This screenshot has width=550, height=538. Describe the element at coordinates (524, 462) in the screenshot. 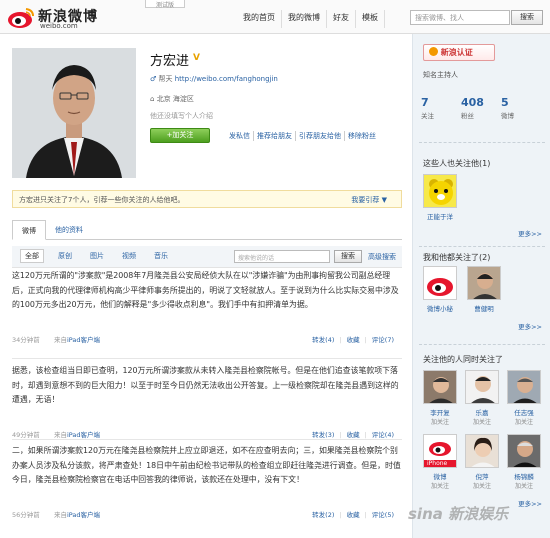

I see `common-user: 杨锦麟 加关注` at that location.